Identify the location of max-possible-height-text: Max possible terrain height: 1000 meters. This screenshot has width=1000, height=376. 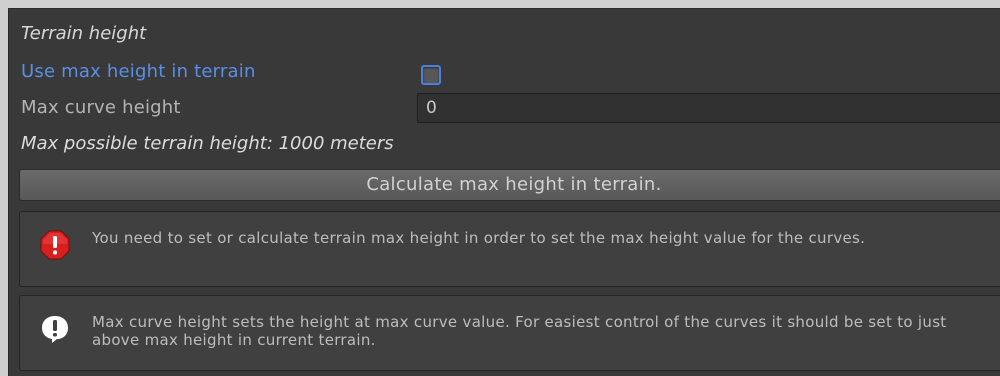
(207, 143).